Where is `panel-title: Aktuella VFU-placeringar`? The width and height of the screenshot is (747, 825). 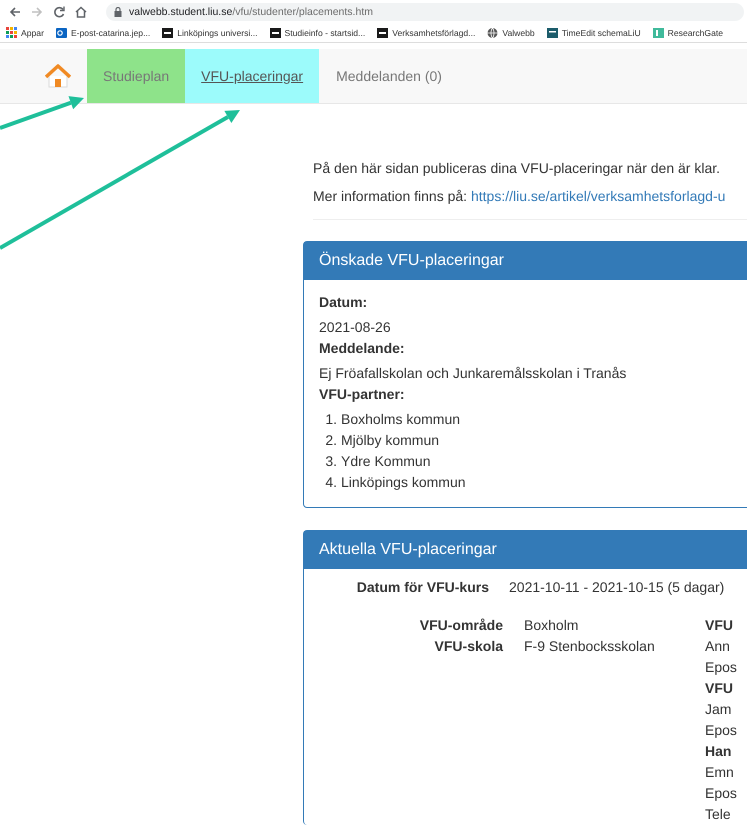
panel-title: Aktuella VFU-placeringar is located at coordinates (408, 550).